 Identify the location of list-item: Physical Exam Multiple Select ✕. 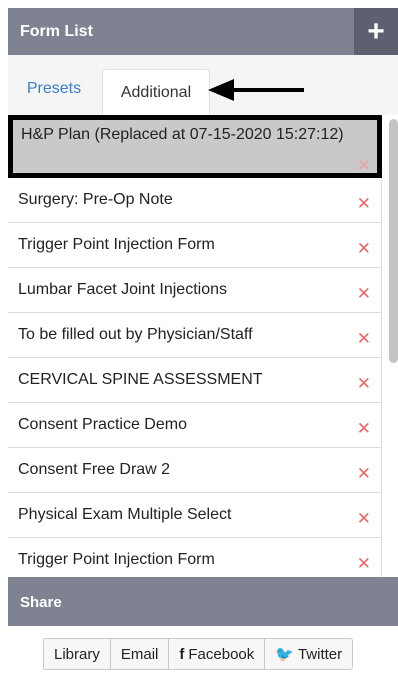
(195, 515).